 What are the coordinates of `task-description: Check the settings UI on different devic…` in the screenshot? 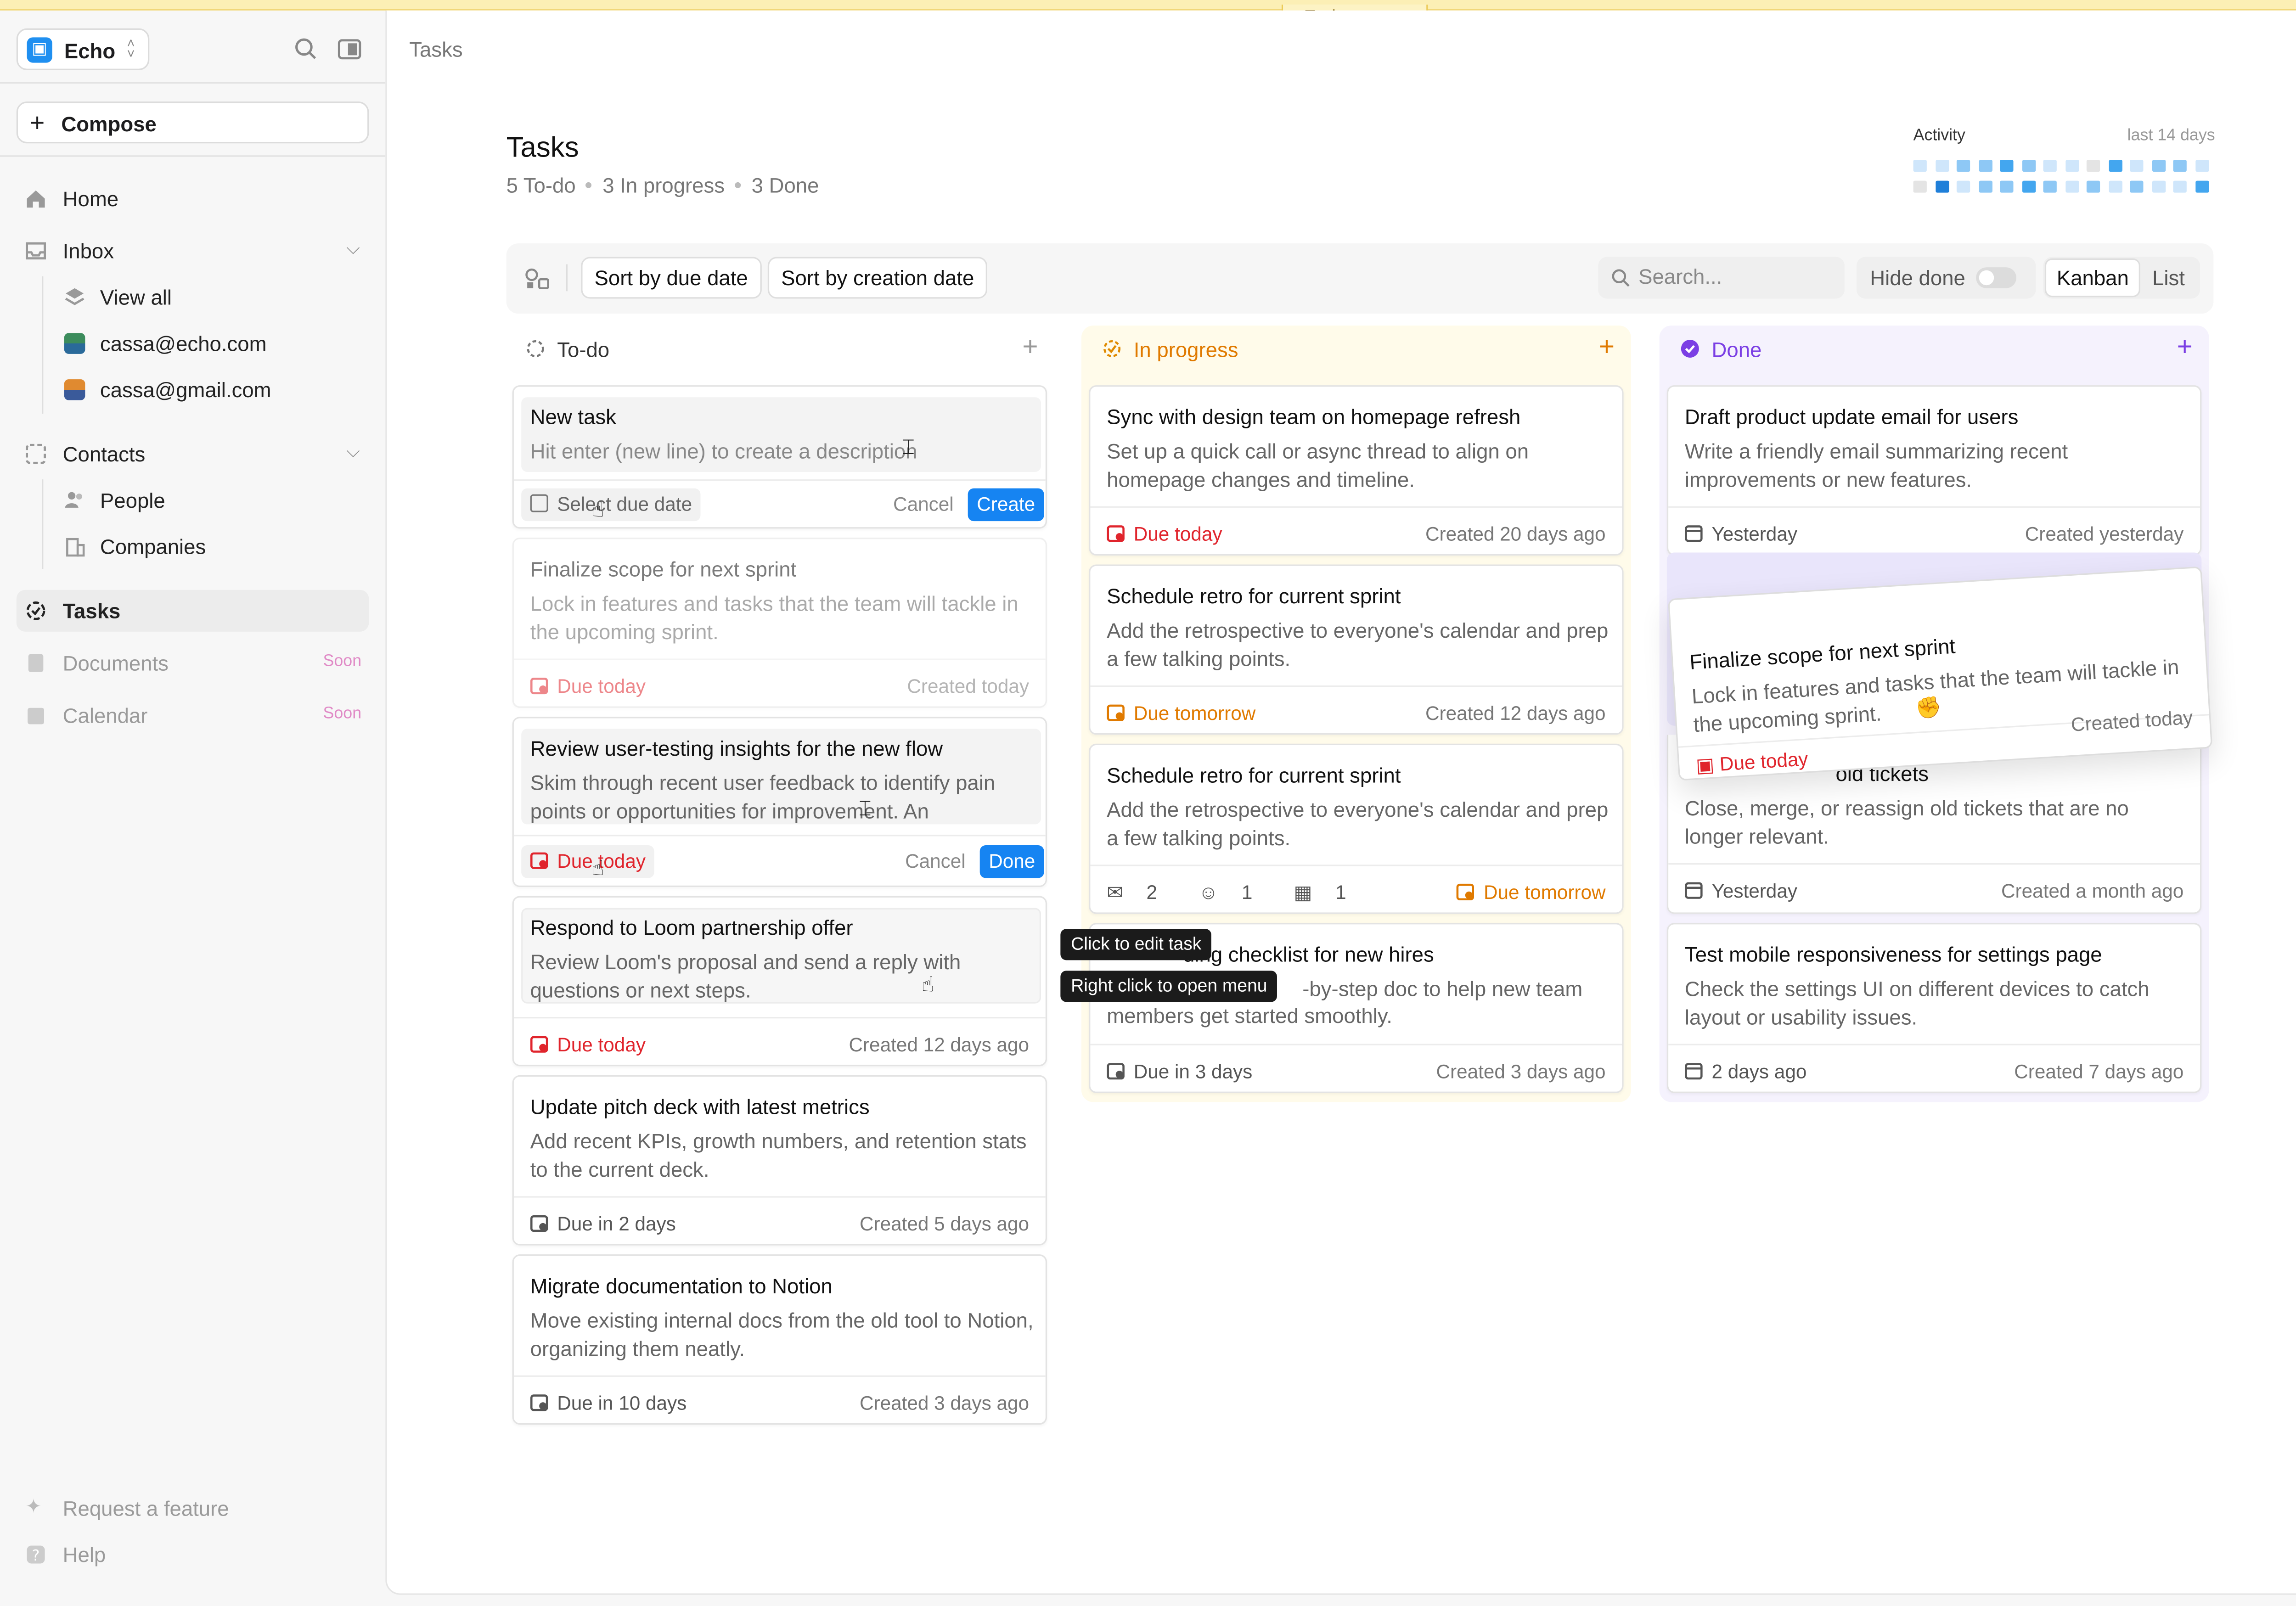 It's located at (1917, 1002).